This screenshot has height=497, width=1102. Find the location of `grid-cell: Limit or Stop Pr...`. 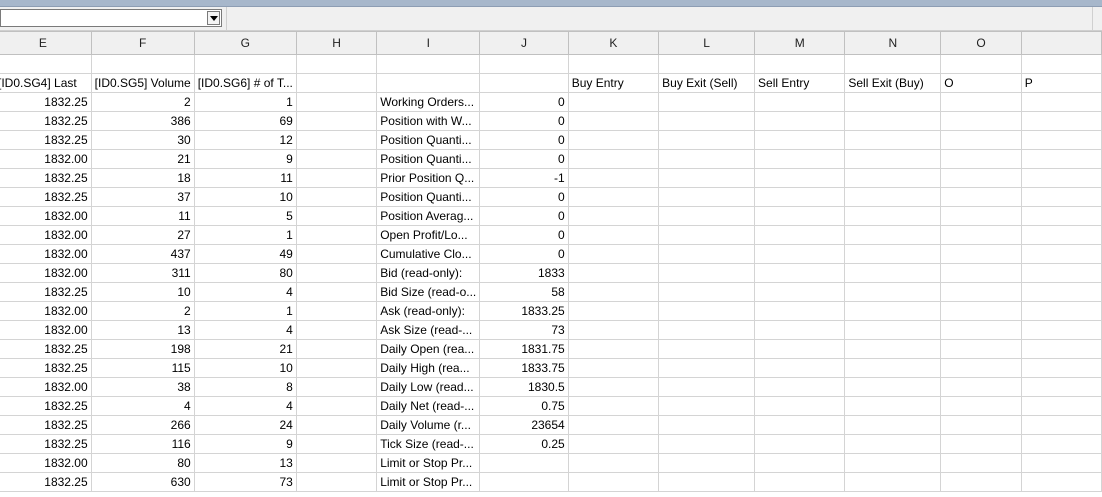

grid-cell: Limit or Stop Pr... is located at coordinates (428, 463).